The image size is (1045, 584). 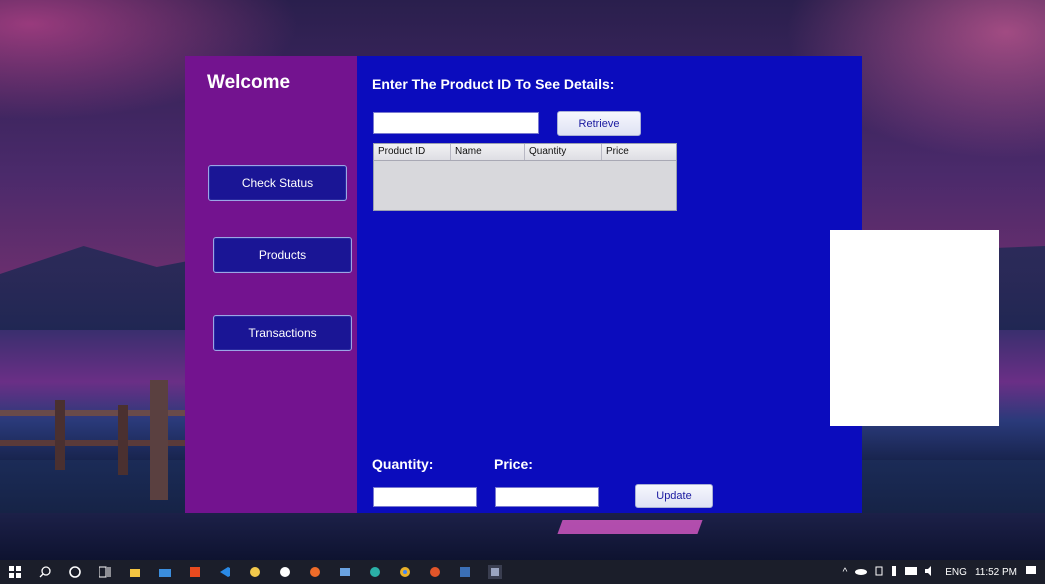 I want to click on quantity-input, so click(x=425, y=497).